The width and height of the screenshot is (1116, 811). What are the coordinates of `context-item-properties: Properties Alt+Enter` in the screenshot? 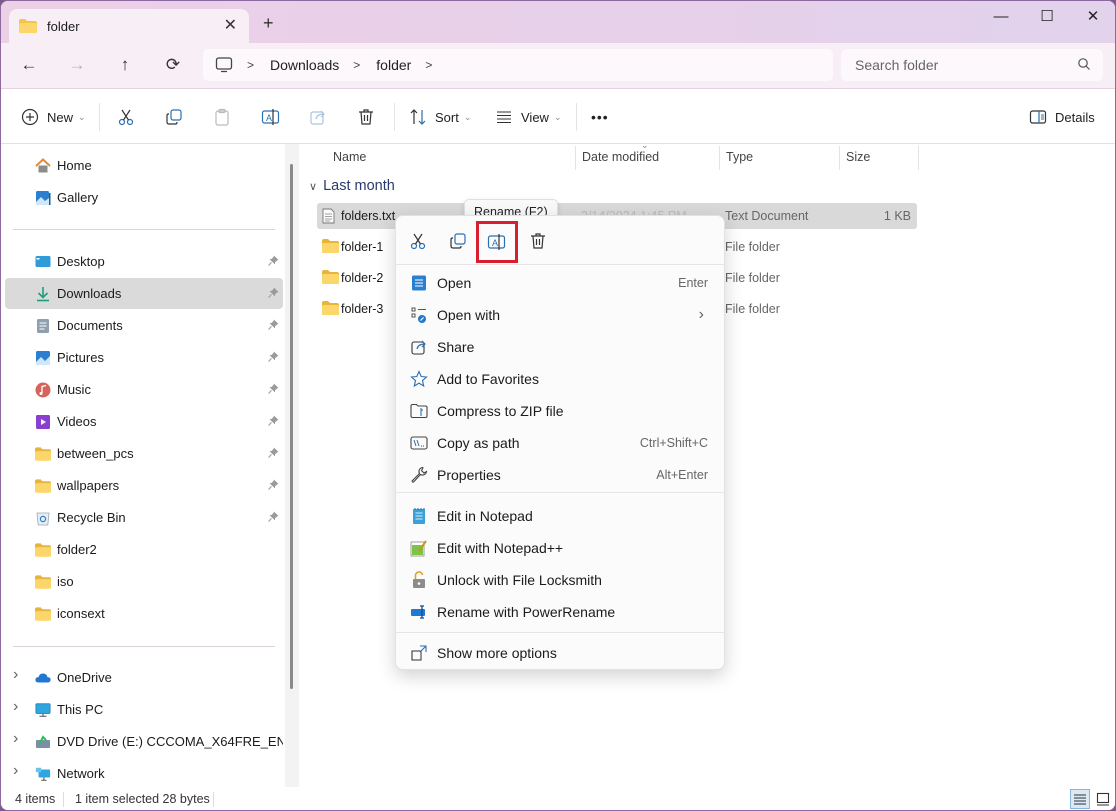 It's located at (561, 475).